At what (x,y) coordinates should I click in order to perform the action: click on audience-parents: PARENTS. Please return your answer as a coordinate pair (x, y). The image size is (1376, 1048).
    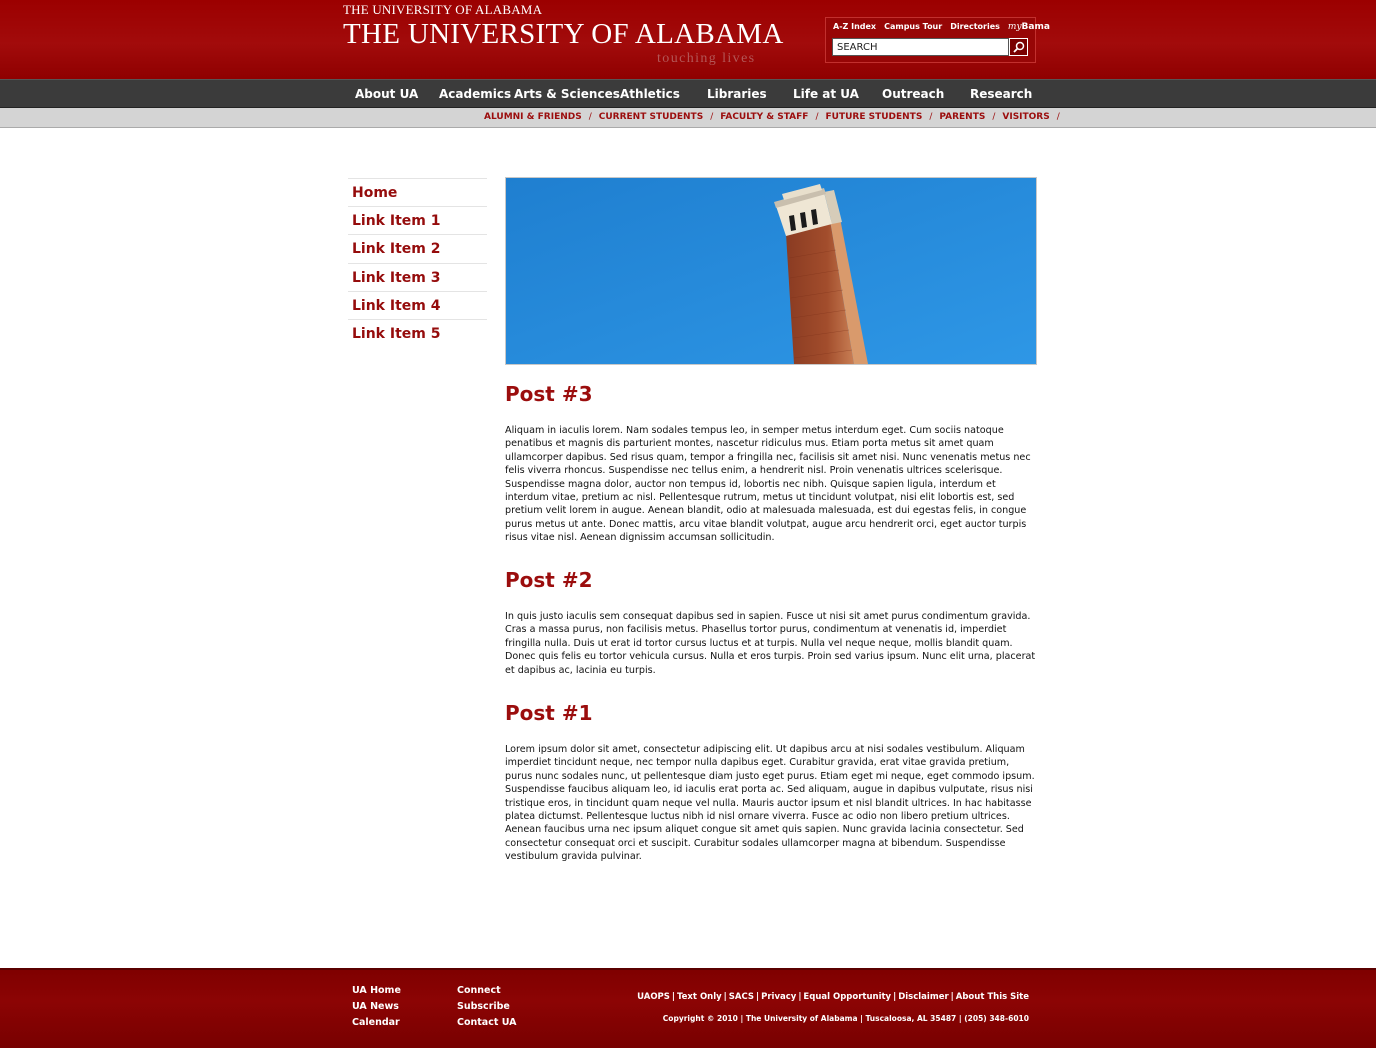
    Looking at the image, I should click on (962, 117).